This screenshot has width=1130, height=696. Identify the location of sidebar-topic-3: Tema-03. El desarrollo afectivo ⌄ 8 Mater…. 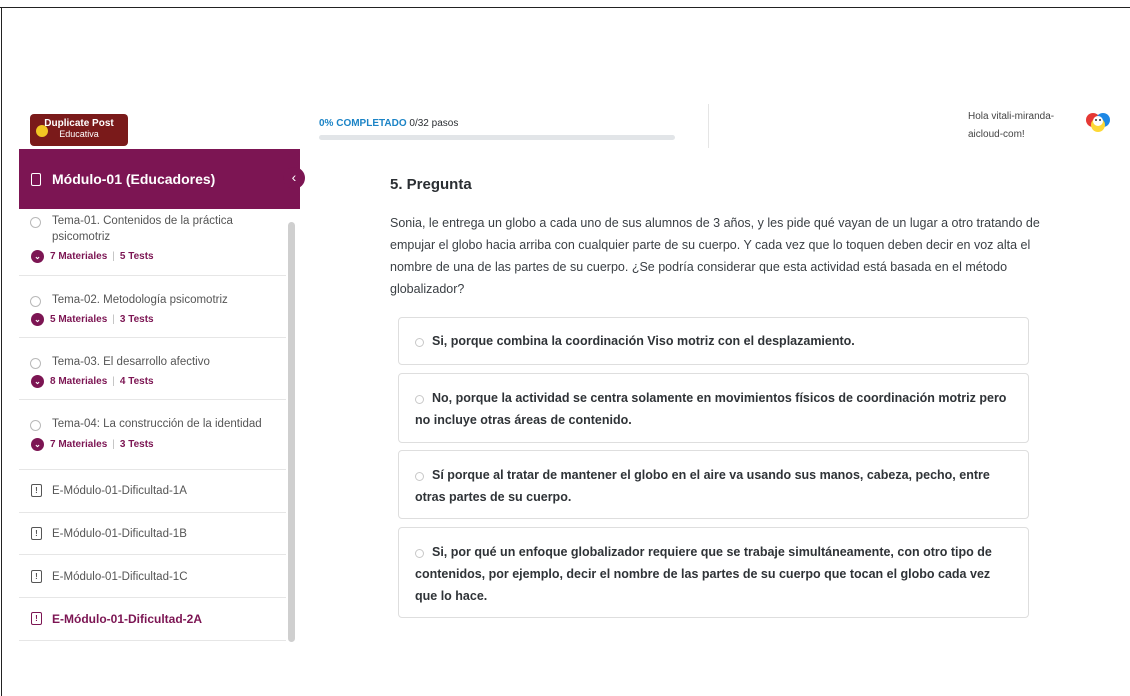
(152, 369).